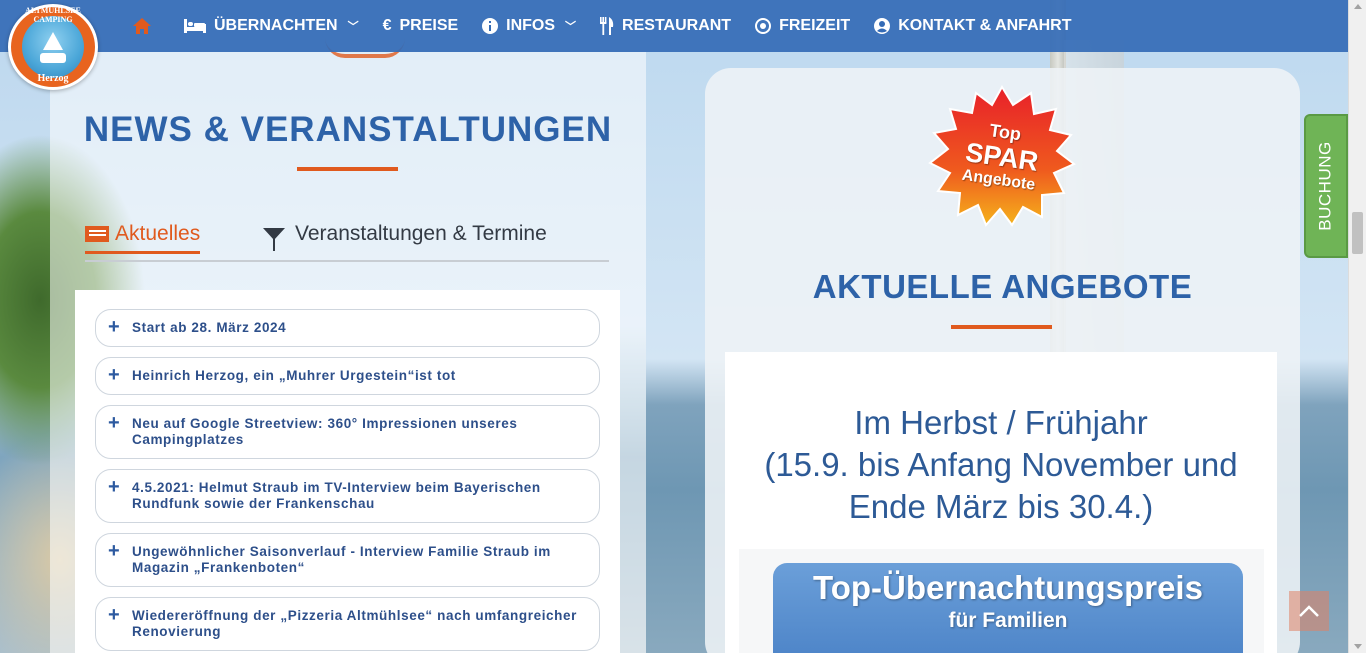 This screenshot has height=653, width=1366. Describe the element at coordinates (490, 26) in the screenshot. I see `info-icon` at that location.